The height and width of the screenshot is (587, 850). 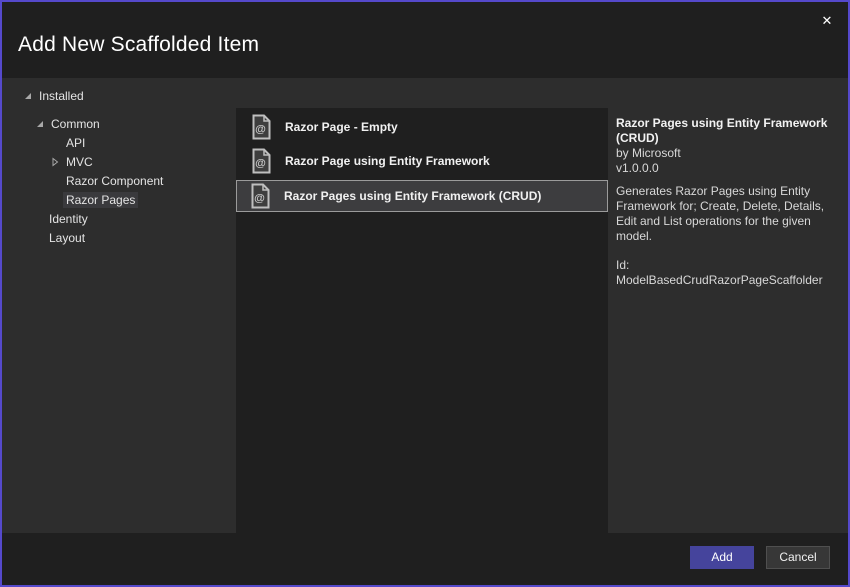 What do you see at coordinates (341, 127) in the screenshot?
I see `list-item-label: Razor Page - Empty` at bounding box center [341, 127].